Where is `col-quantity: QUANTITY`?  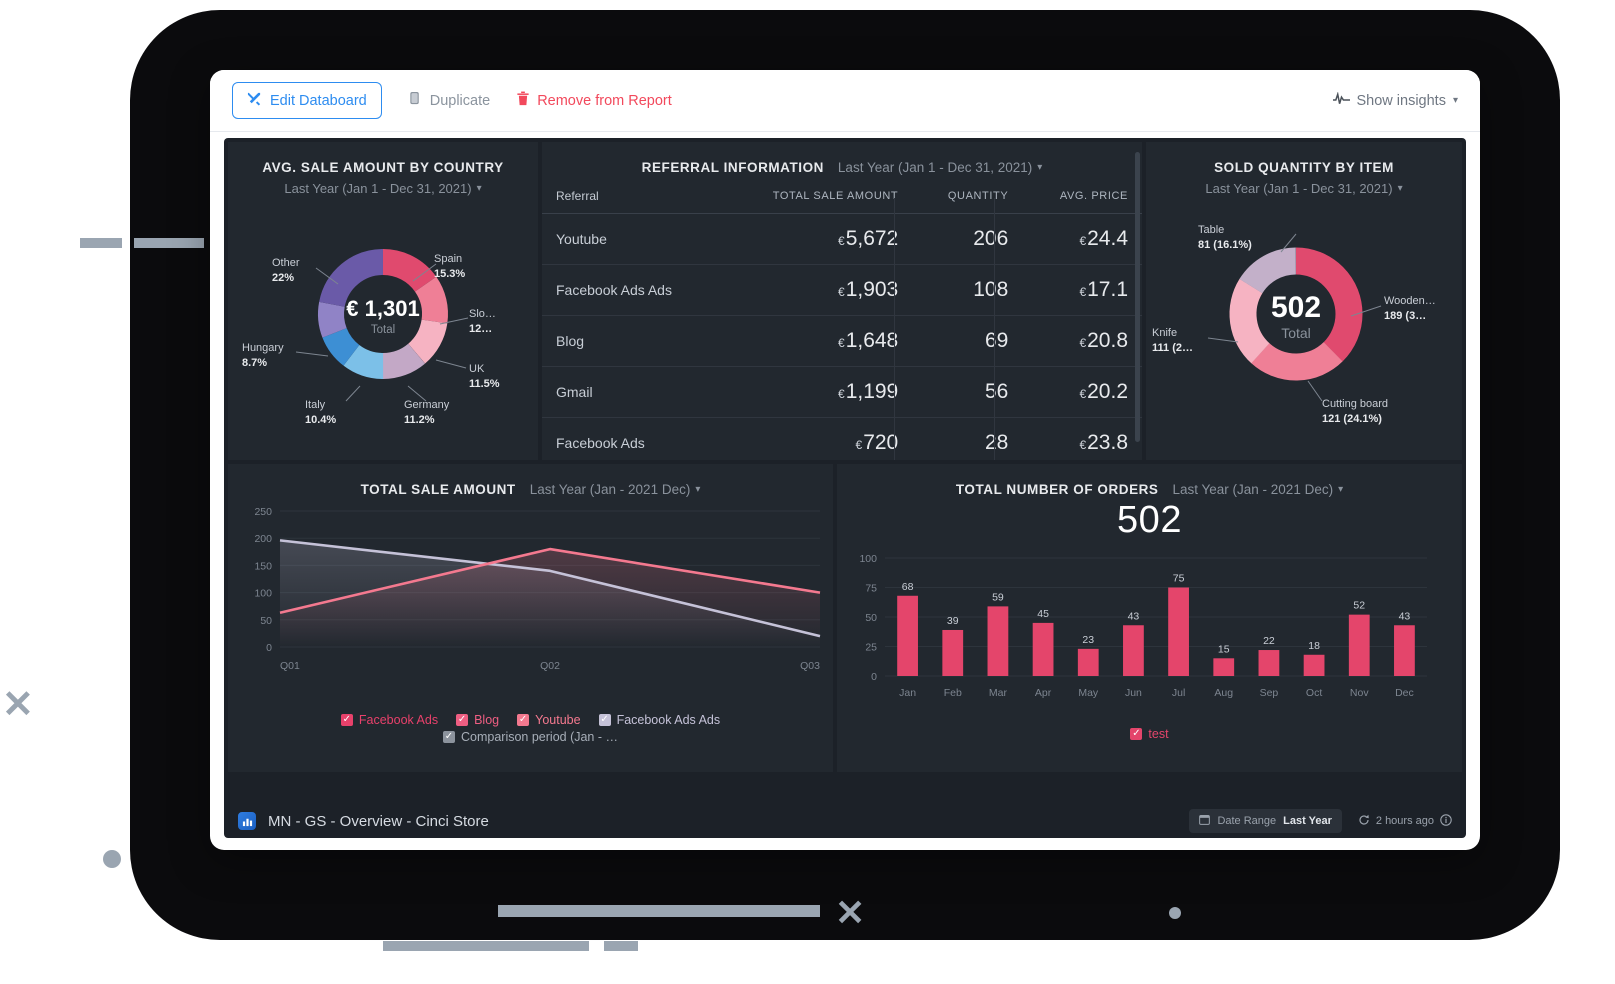
col-quantity: QUANTITY is located at coordinates (967, 201).